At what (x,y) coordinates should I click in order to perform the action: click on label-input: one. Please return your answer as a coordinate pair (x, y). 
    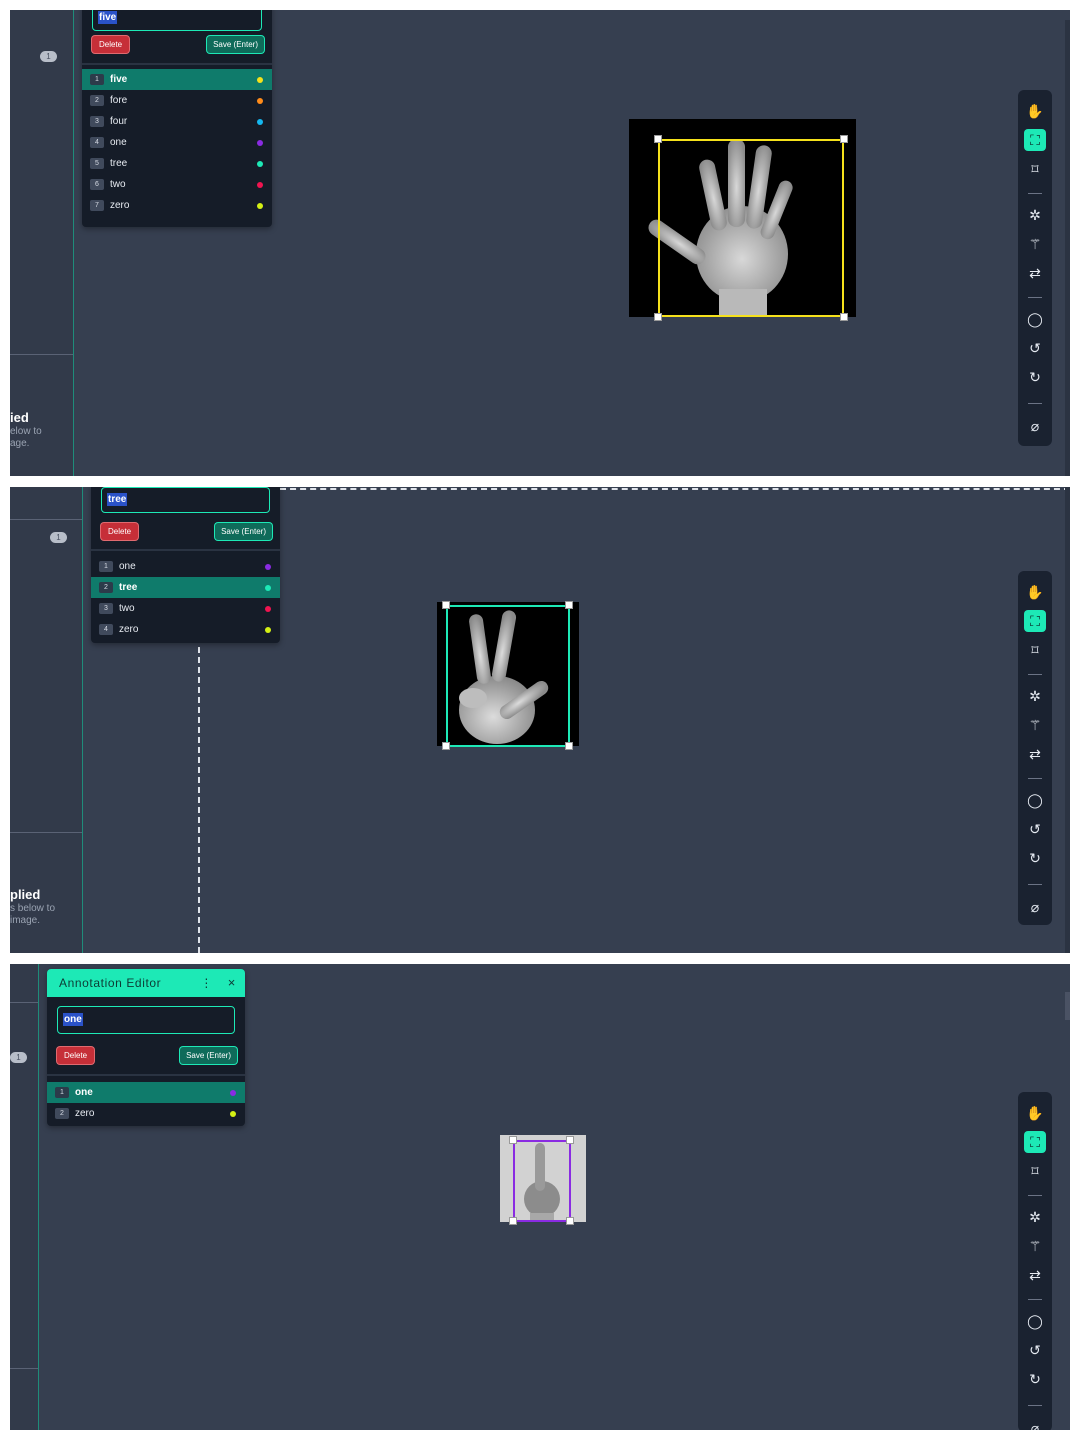
    Looking at the image, I should click on (146, 1020).